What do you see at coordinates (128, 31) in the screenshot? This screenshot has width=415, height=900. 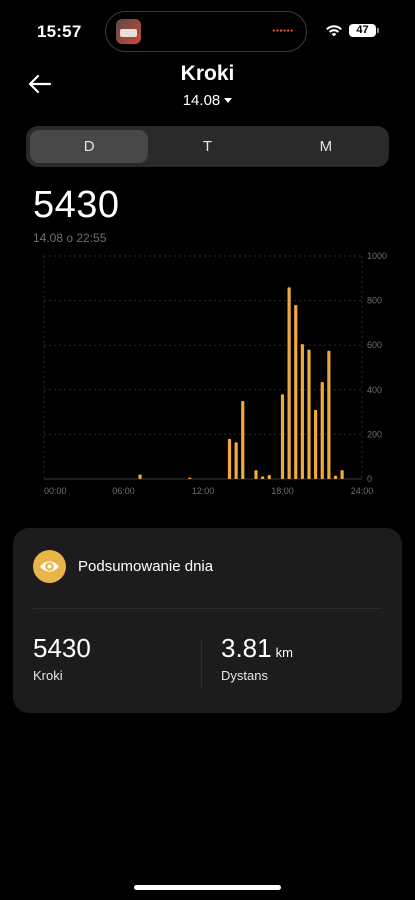 I see `live-activity-app-icon` at bounding box center [128, 31].